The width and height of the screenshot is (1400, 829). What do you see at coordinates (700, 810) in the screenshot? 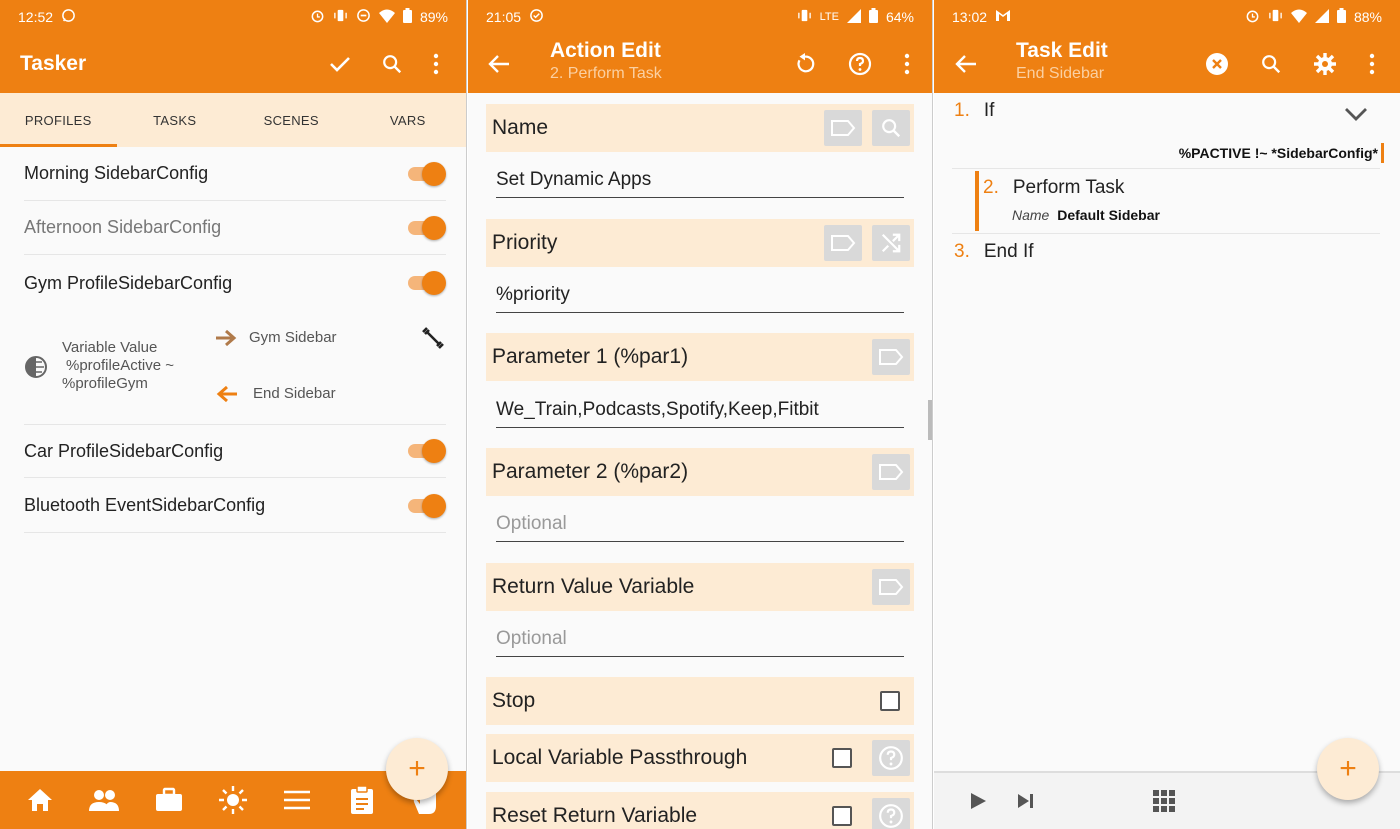
I see `reset-return-row: Reset Return Variable` at bounding box center [700, 810].